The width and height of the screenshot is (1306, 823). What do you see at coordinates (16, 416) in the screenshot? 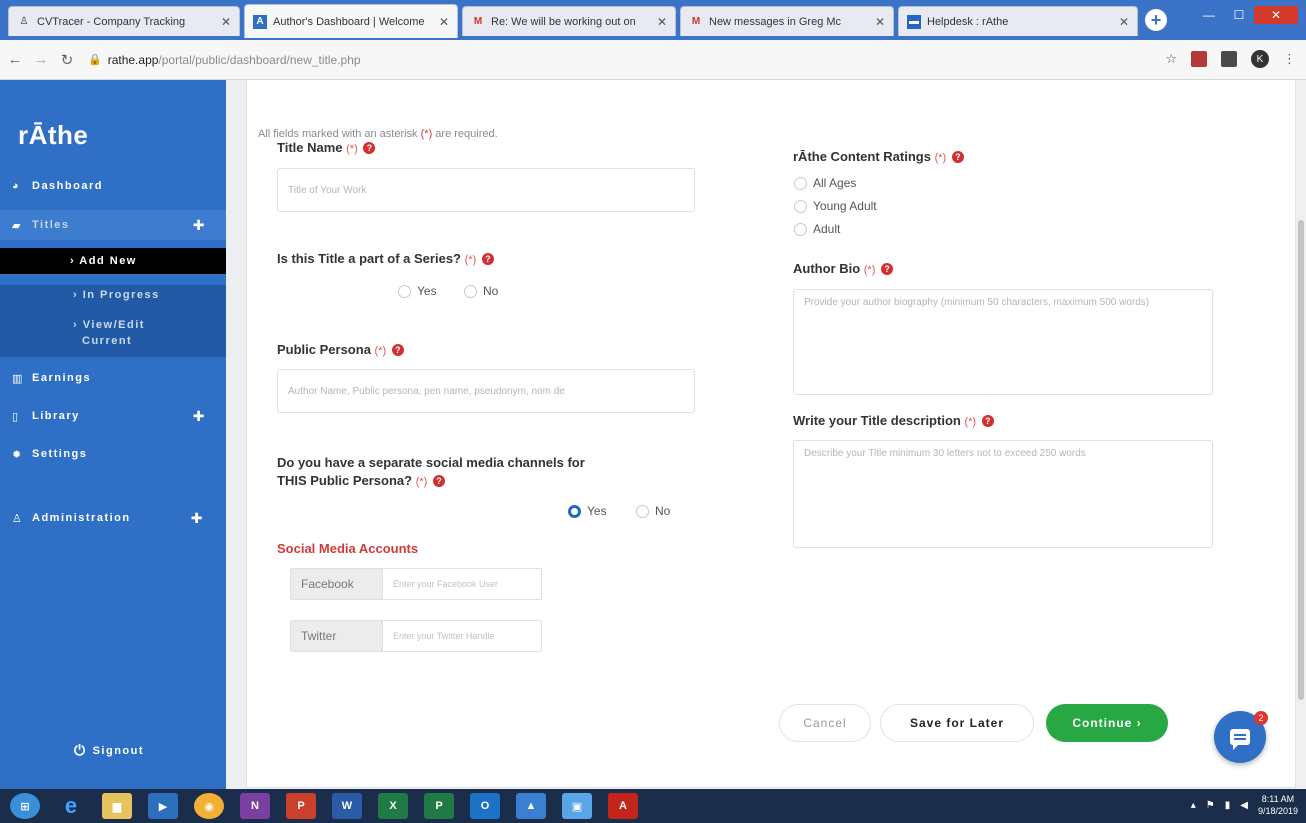
I see `document-icon: ▯` at bounding box center [16, 416].